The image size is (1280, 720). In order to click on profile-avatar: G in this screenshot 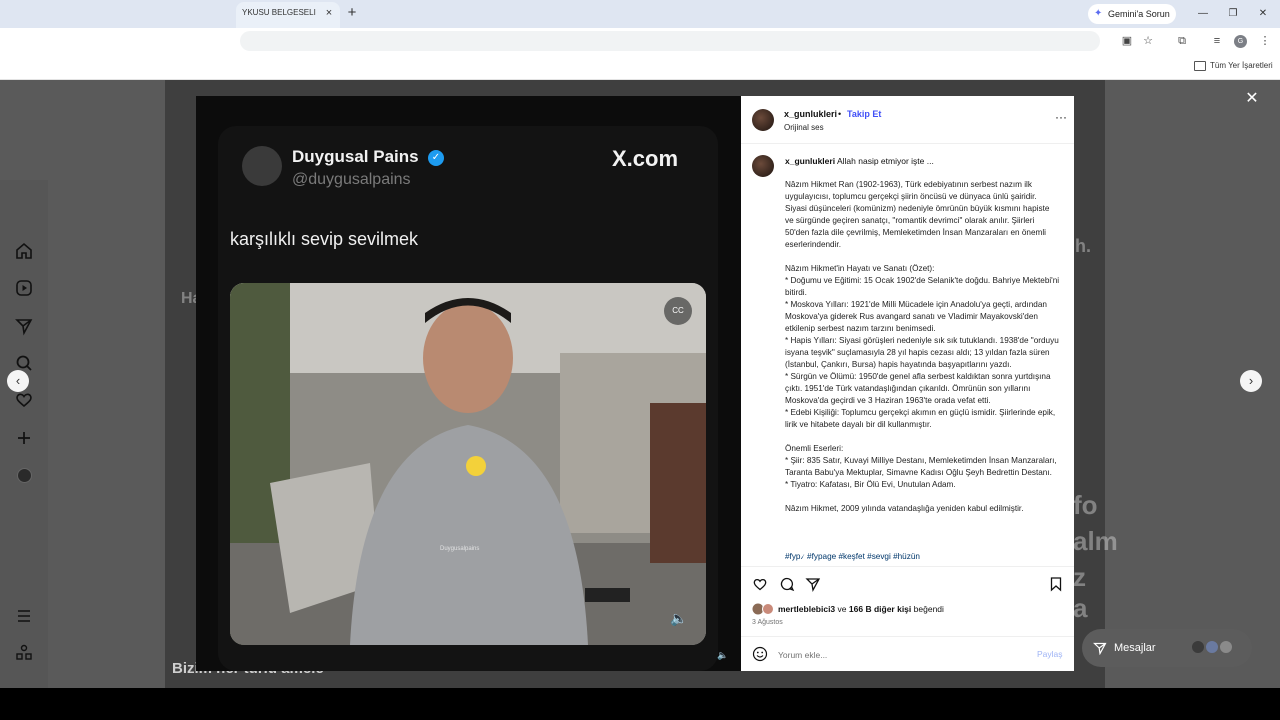, I will do `click(1240, 41)`.